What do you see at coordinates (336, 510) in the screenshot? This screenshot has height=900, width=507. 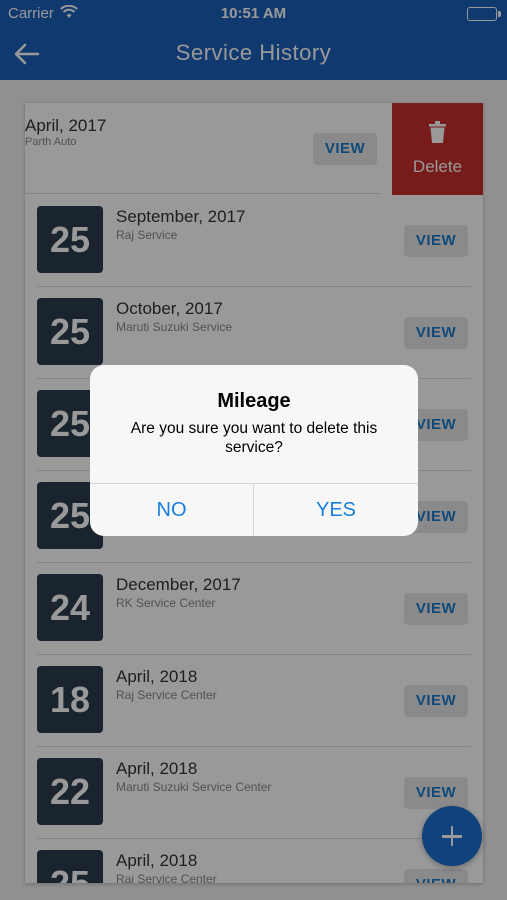 I see `yes-button: YES` at bounding box center [336, 510].